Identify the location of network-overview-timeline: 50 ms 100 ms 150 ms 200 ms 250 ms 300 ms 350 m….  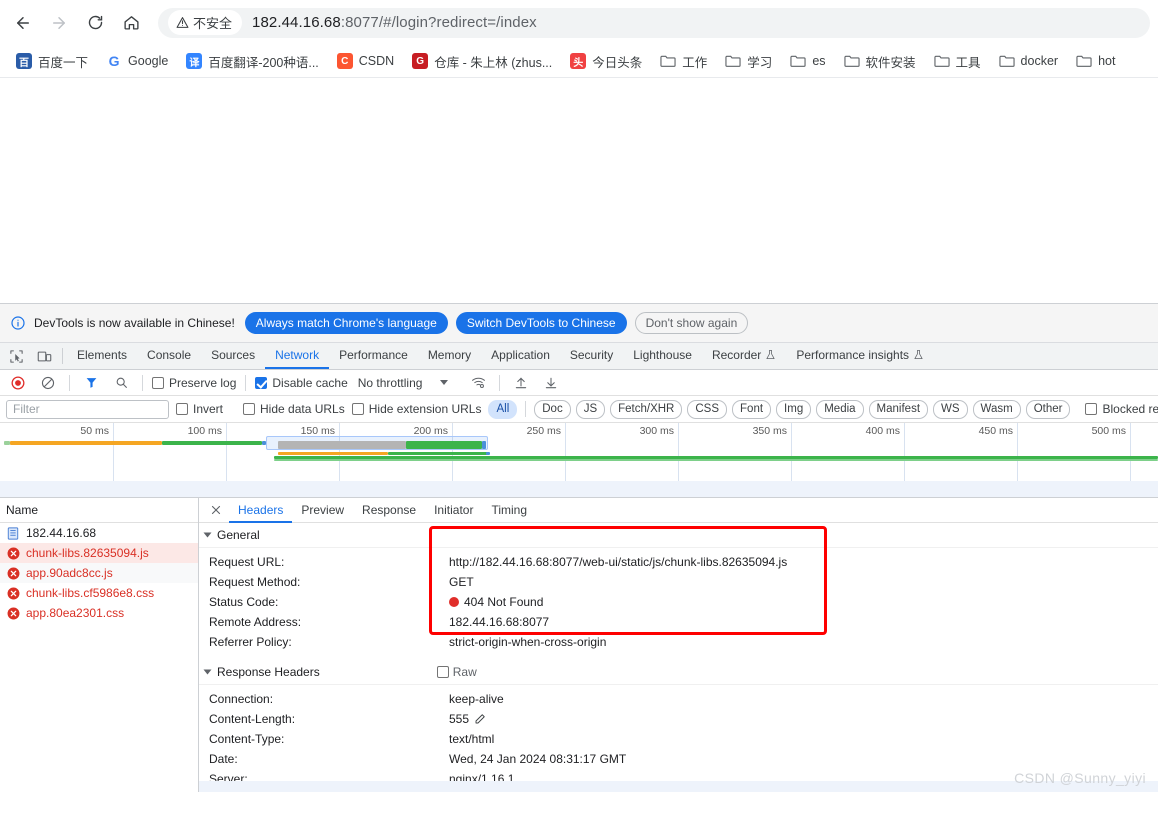
(579, 460).